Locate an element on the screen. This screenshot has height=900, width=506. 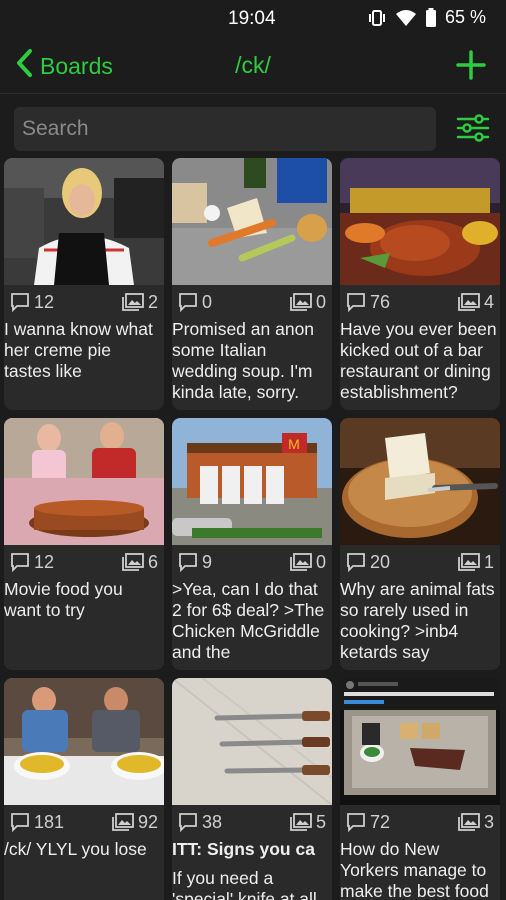
image-count: 92 is located at coordinates (135, 822).